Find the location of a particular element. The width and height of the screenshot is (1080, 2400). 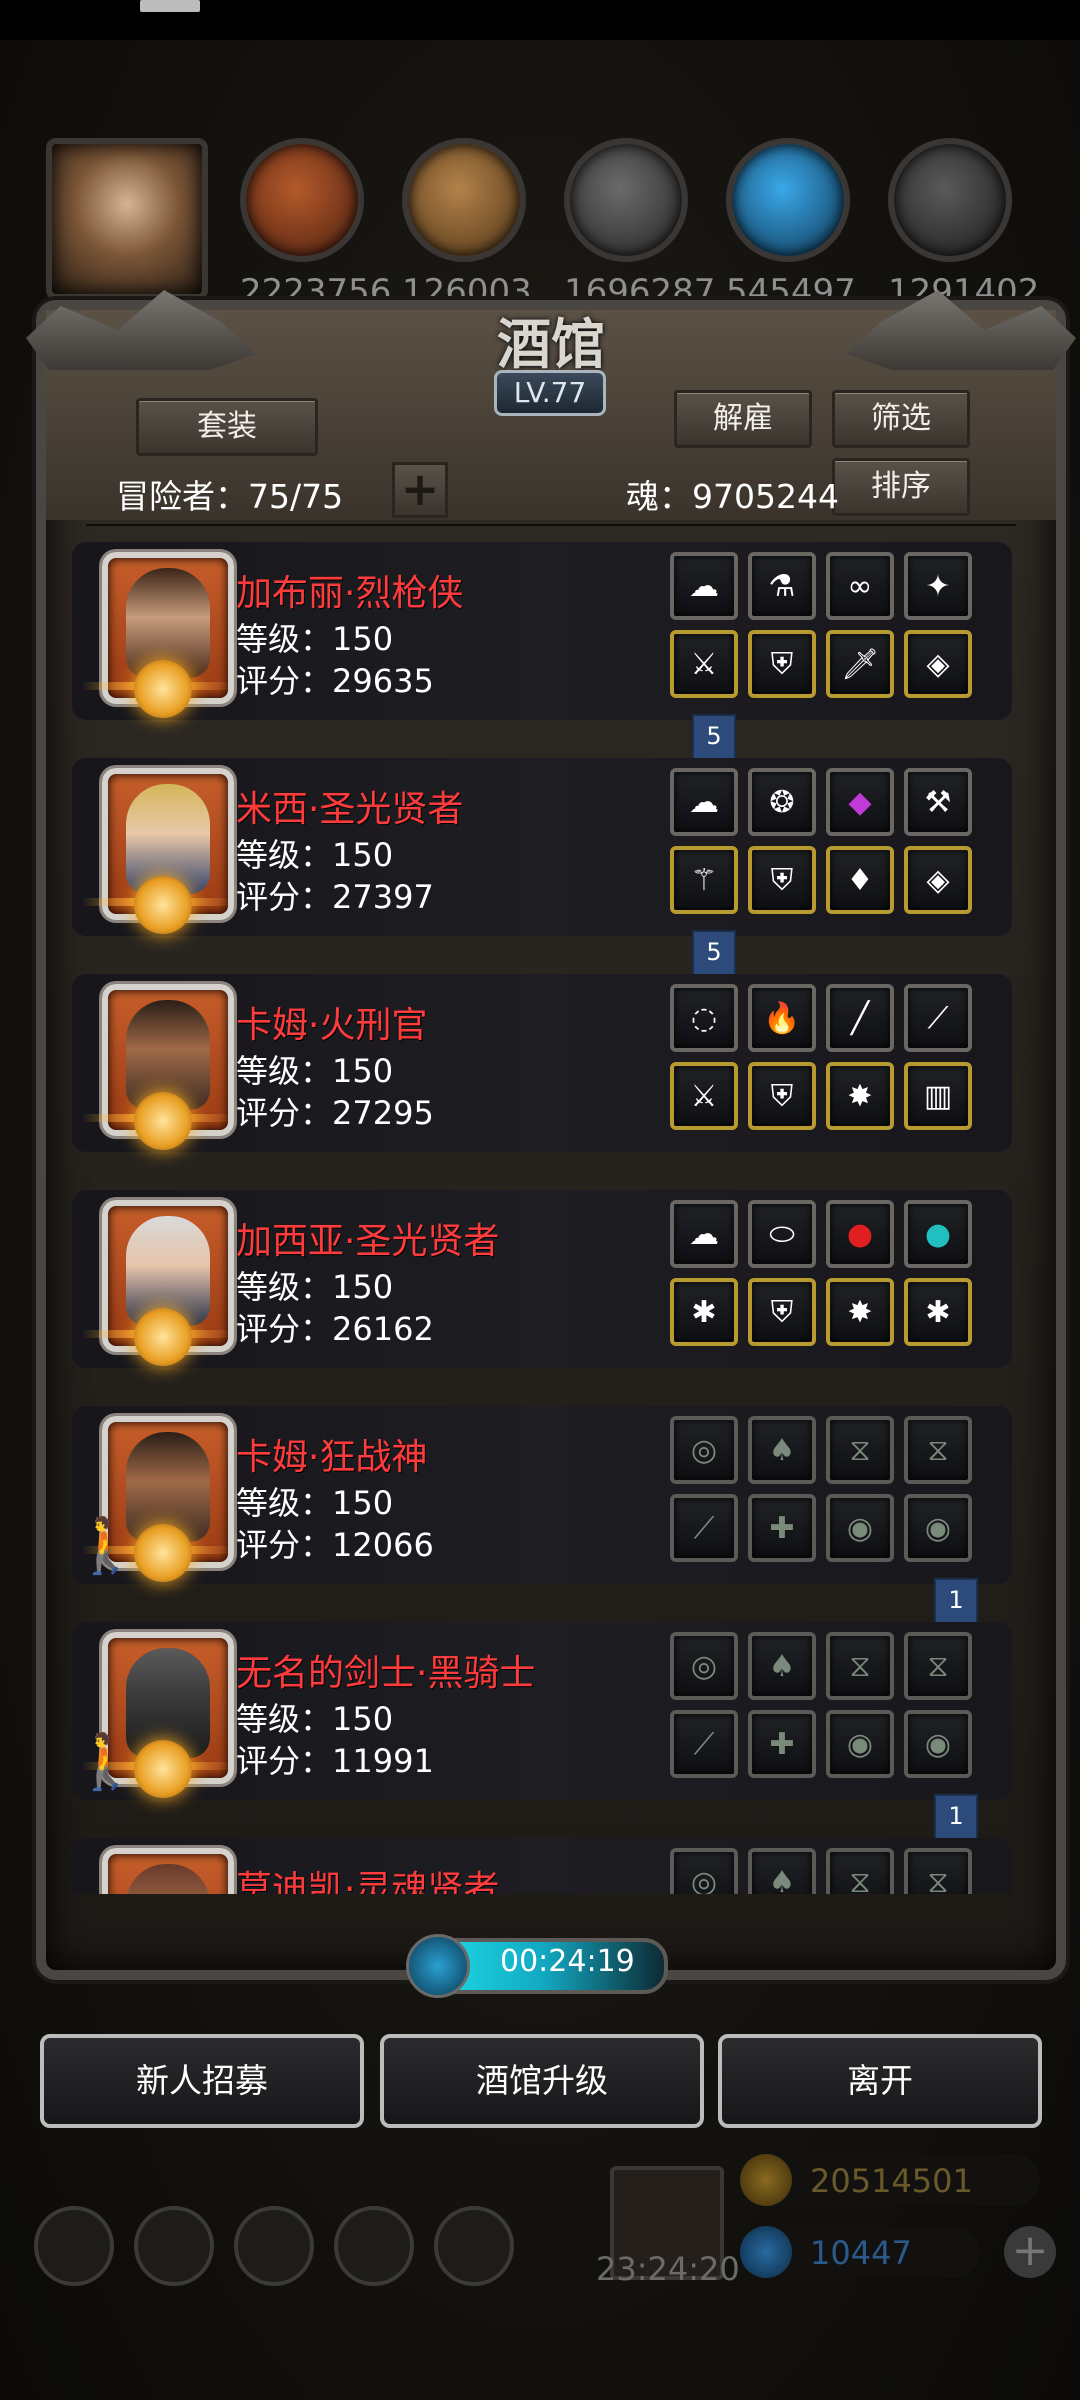

idle-walker-icon: 🚶 is located at coordinates (106, 1761).